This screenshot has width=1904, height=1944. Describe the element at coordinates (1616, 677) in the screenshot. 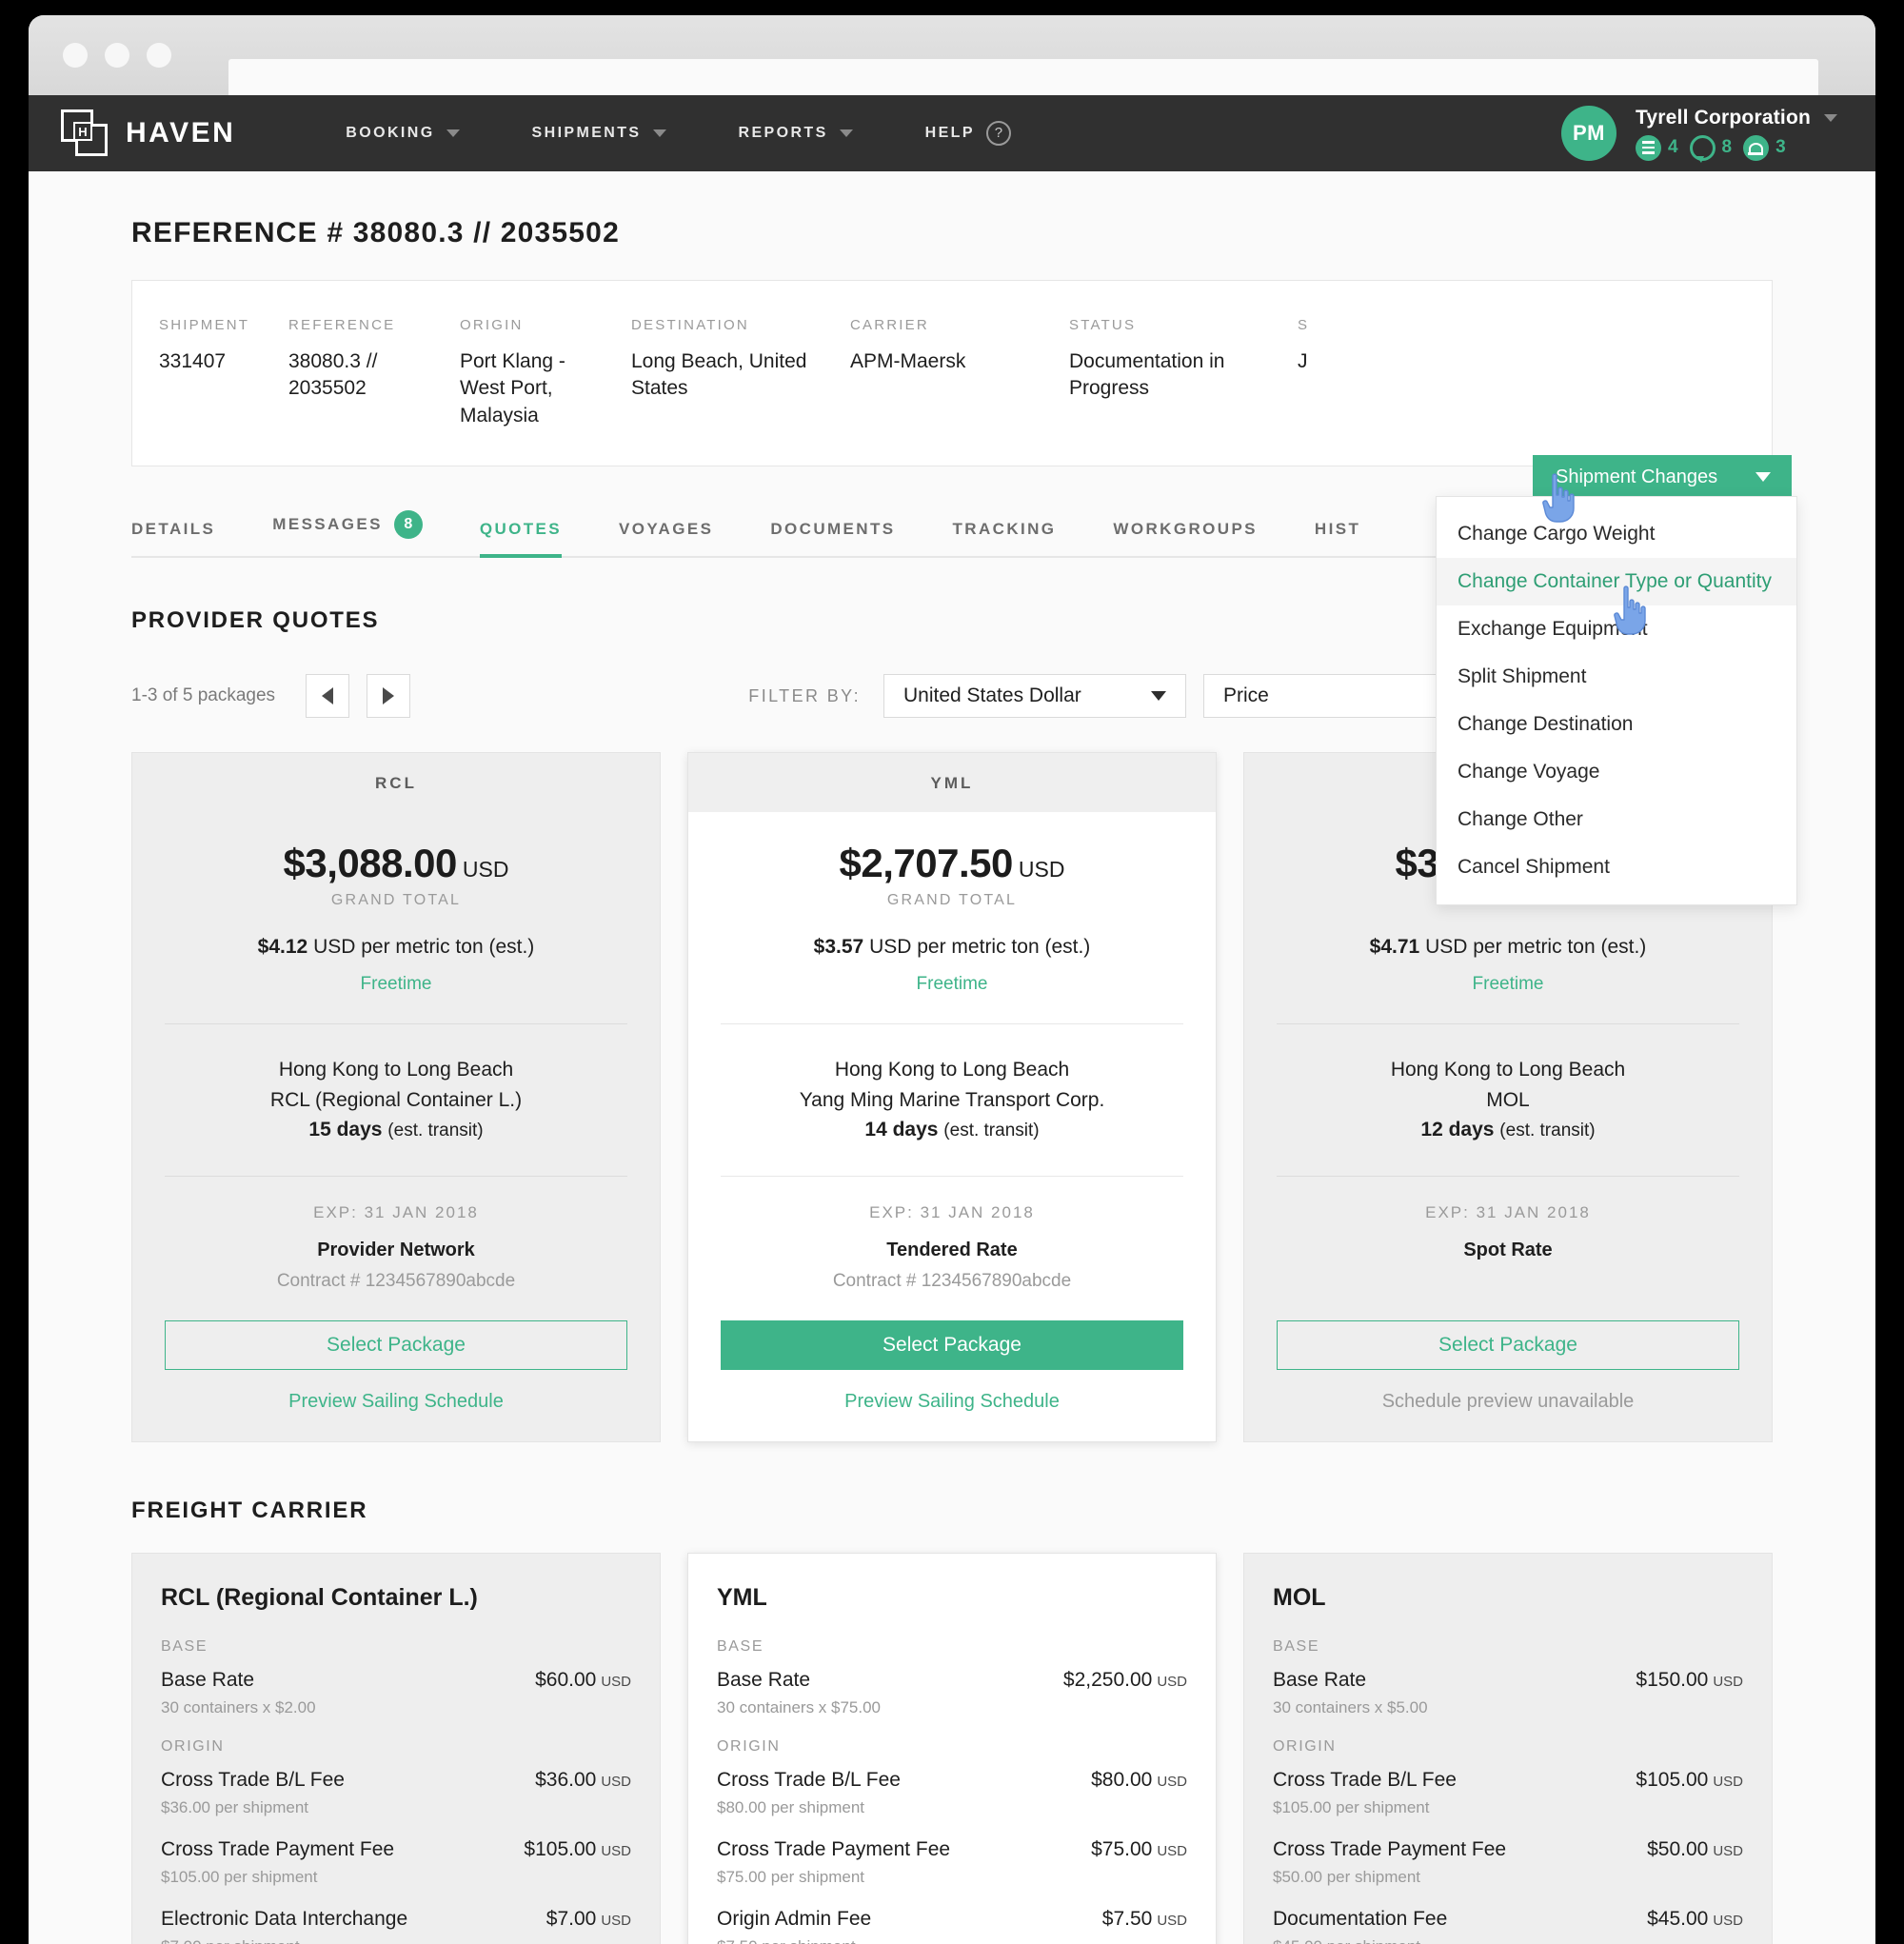

I see `menu-item-split-shipment: Split Shipment` at that location.